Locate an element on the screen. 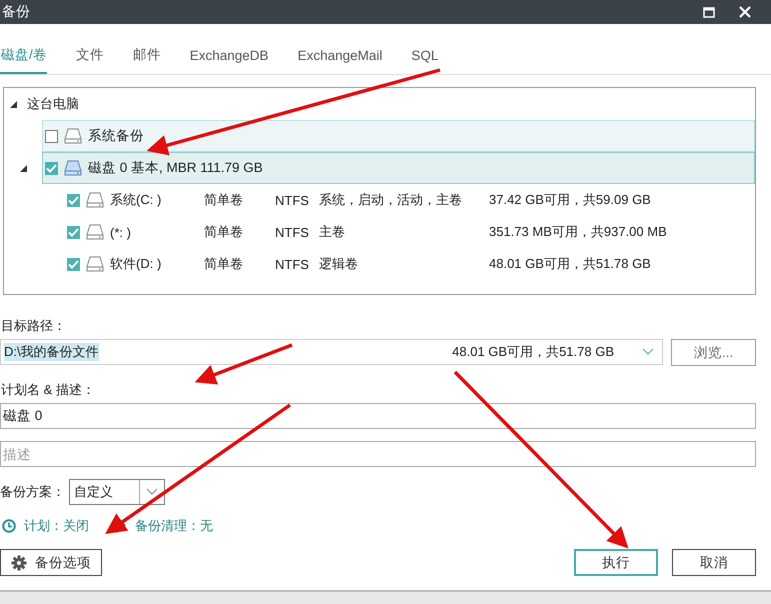 The width and height of the screenshot is (771, 604). partition-flags: 逻辑卷 is located at coordinates (339, 264).